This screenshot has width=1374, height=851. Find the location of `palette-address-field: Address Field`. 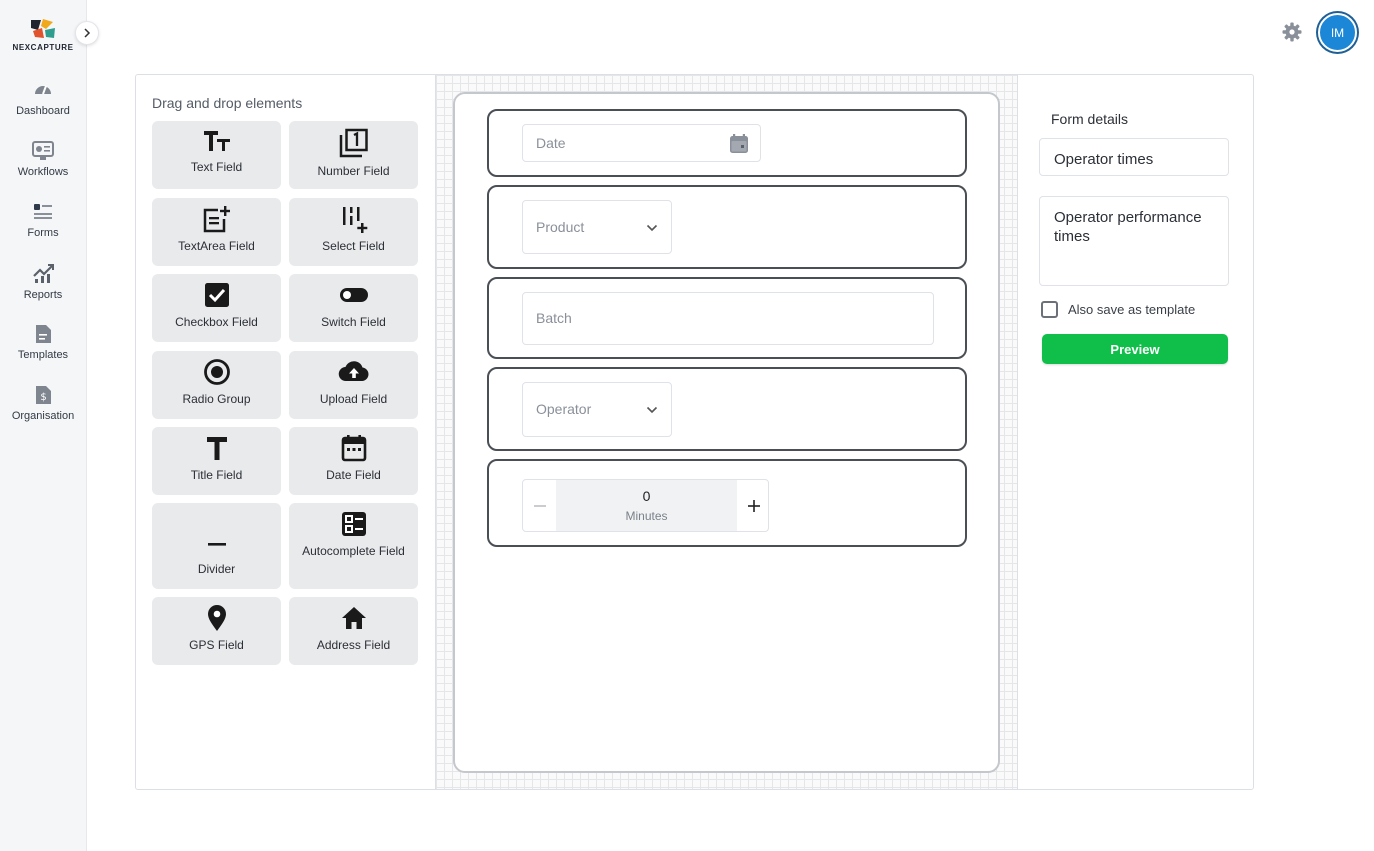

palette-address-field: Address Field is located at coordinates (353, 631).